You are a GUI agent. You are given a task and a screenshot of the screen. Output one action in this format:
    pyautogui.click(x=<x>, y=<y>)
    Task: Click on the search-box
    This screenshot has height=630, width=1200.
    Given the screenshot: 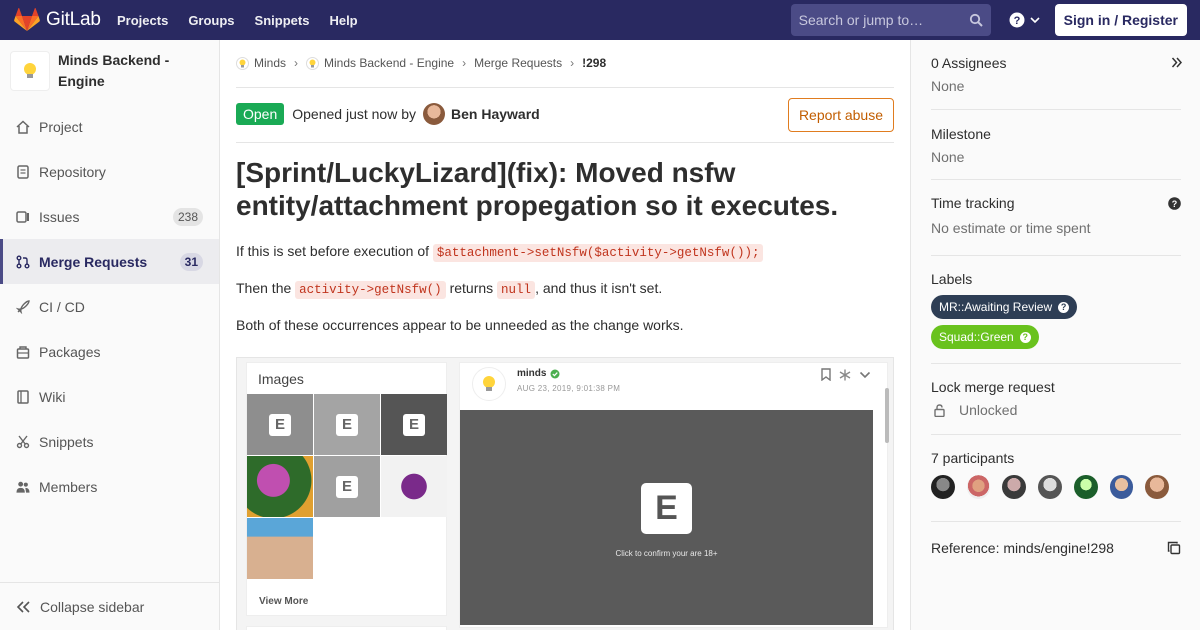 What is the action you would take?
    pyautogui.click(x=890, y=20)
    